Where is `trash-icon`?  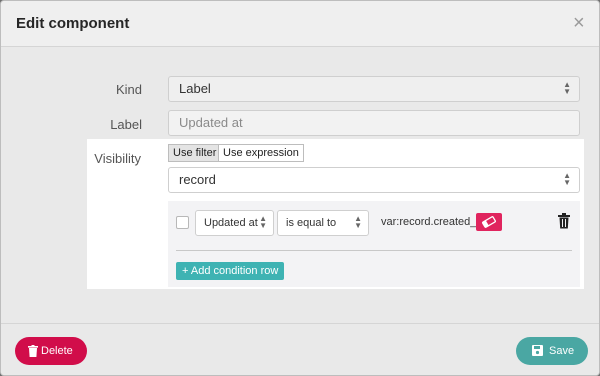 trash-icon is located at coordinates (564, 221).